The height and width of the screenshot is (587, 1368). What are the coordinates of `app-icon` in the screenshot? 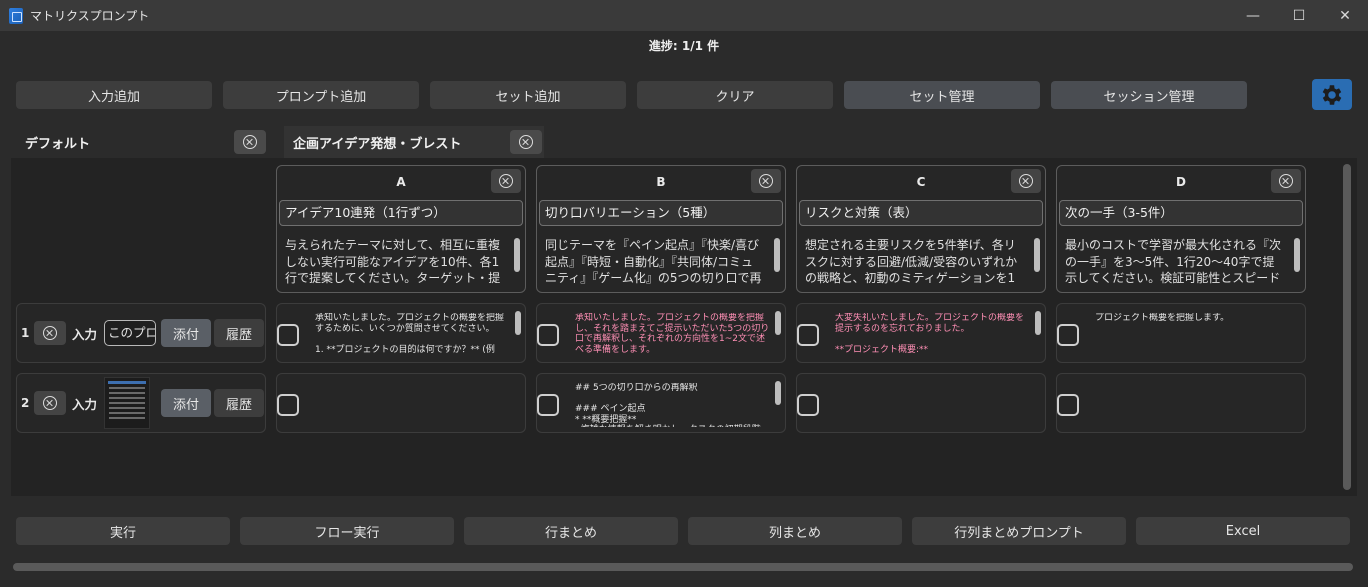 It's located at (16, 15).